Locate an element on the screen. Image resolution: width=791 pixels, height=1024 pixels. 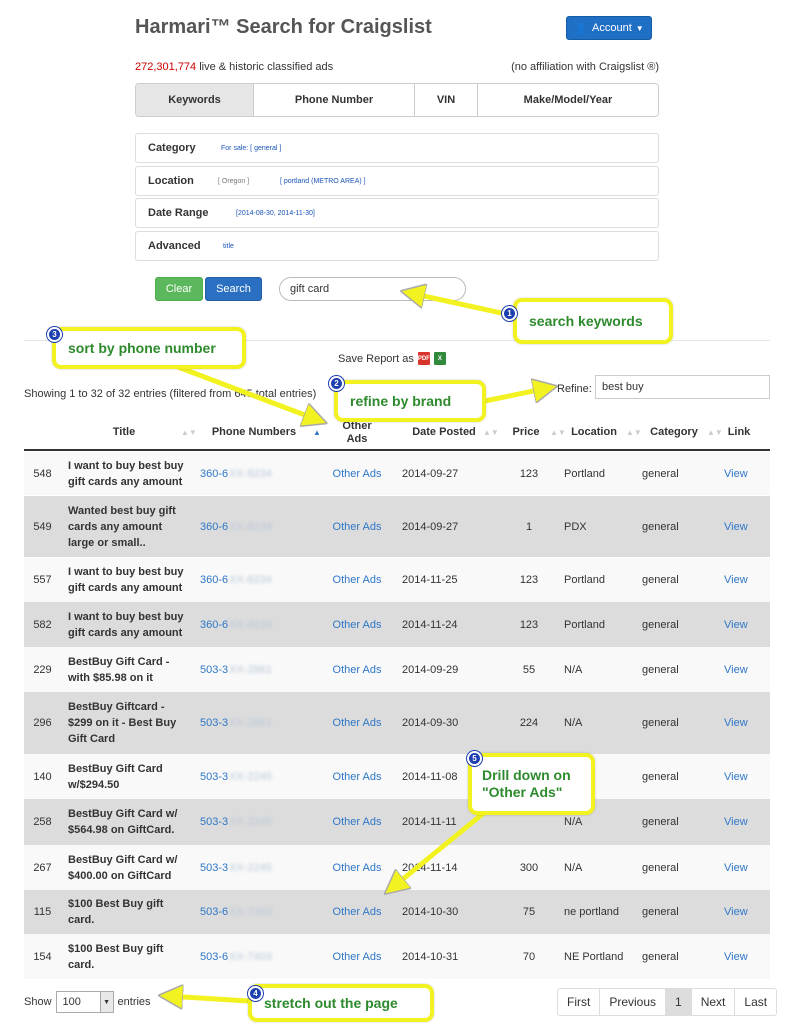
tab-vin: VIN is located at coordinates (446, 100).